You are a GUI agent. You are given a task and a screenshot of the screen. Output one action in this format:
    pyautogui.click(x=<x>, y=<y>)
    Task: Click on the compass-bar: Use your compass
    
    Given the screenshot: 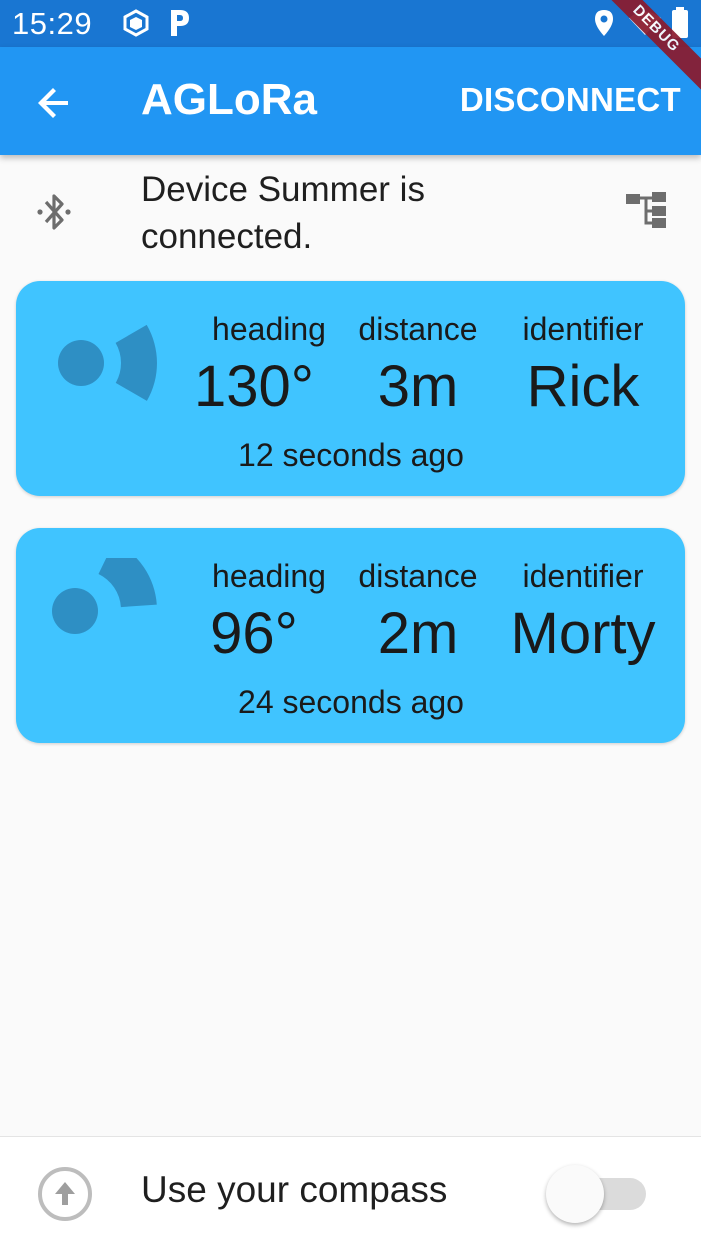 What is the action you would take?
    pyautogui.click(x=350, y=1191)
    